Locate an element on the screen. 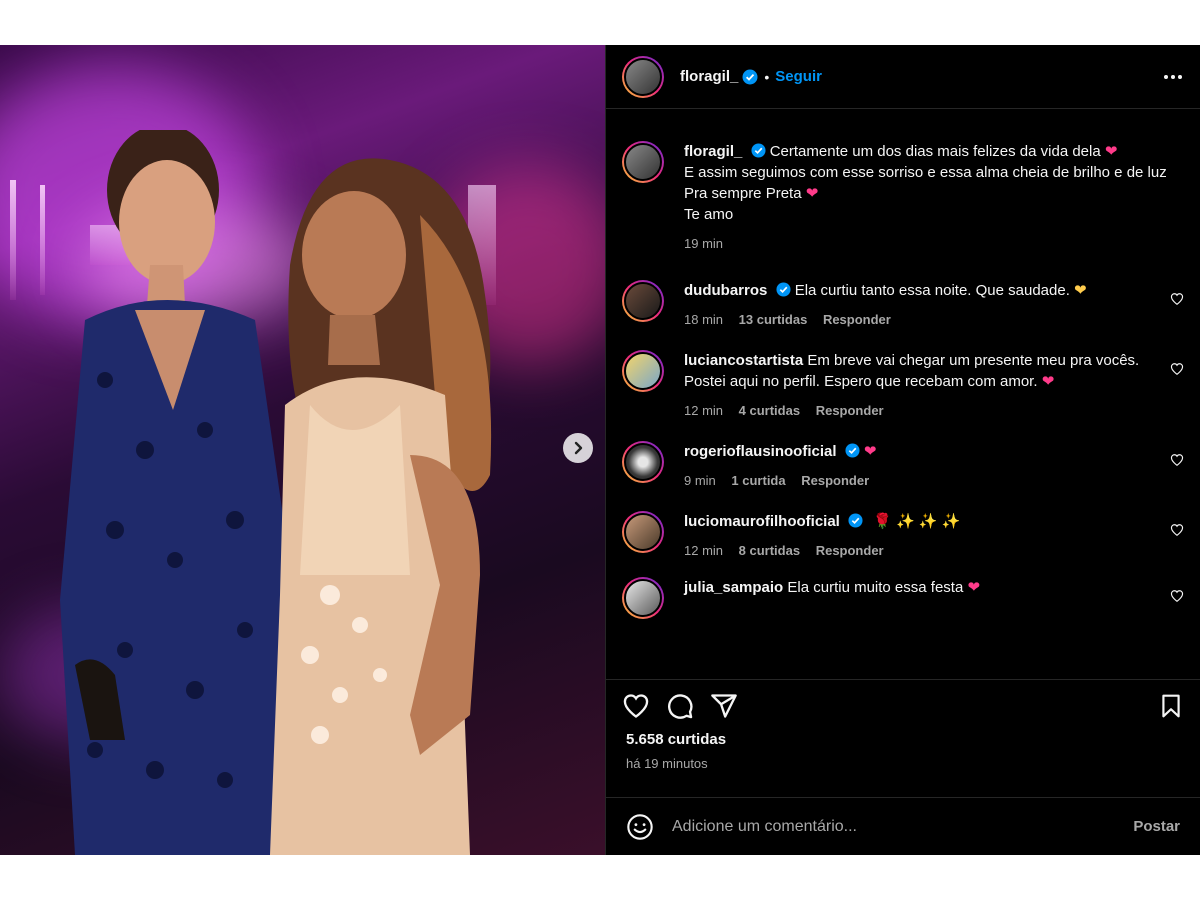  comment-username: julia_sampaio is located at coordinates (733, 587).